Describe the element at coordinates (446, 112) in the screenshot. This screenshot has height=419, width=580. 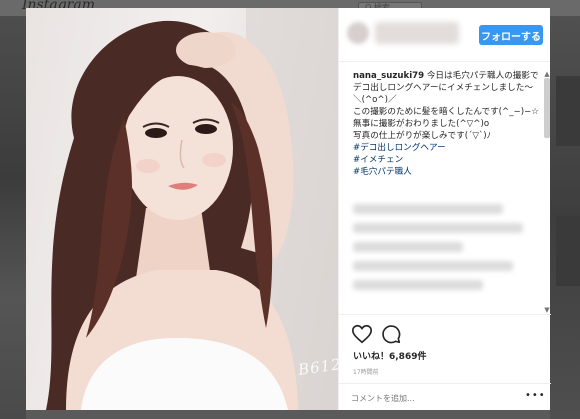
I see `caption-text: この撮影のために髪を暗くしたんです(^_−)−☆` at that location.